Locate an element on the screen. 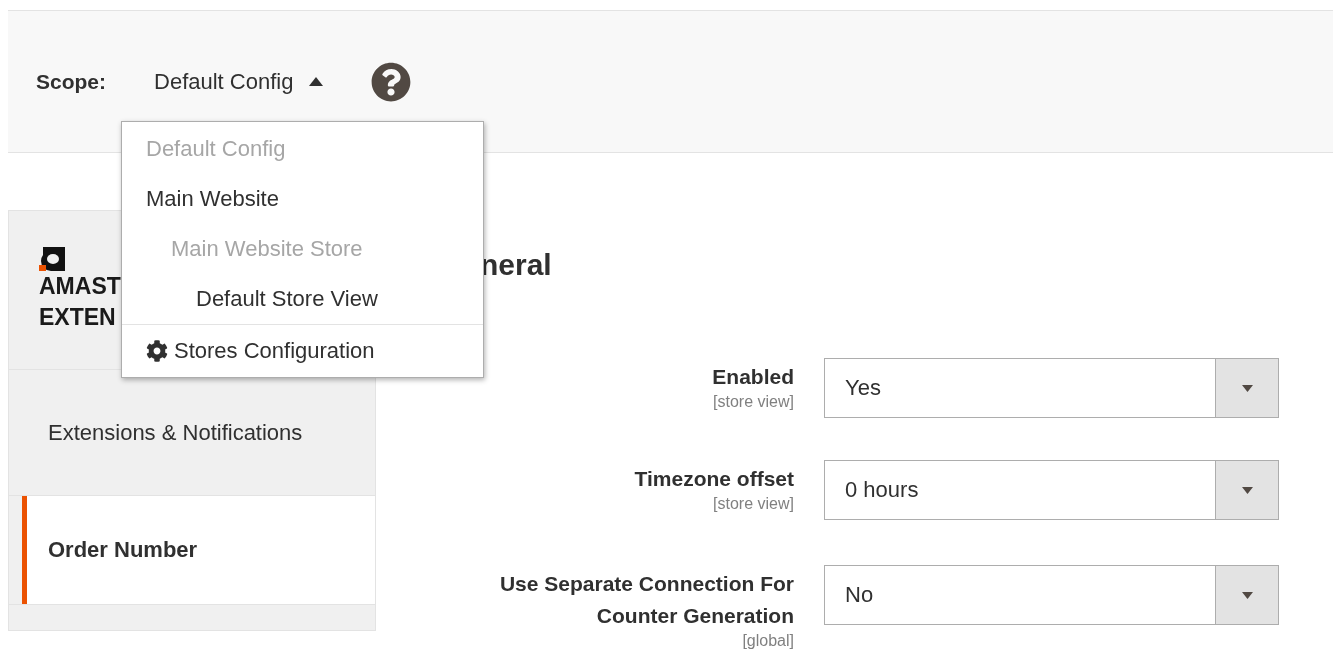 The height and width of the screenshot is (657, 1333). logo-text: AMAST is located at coordinates (80, 286).